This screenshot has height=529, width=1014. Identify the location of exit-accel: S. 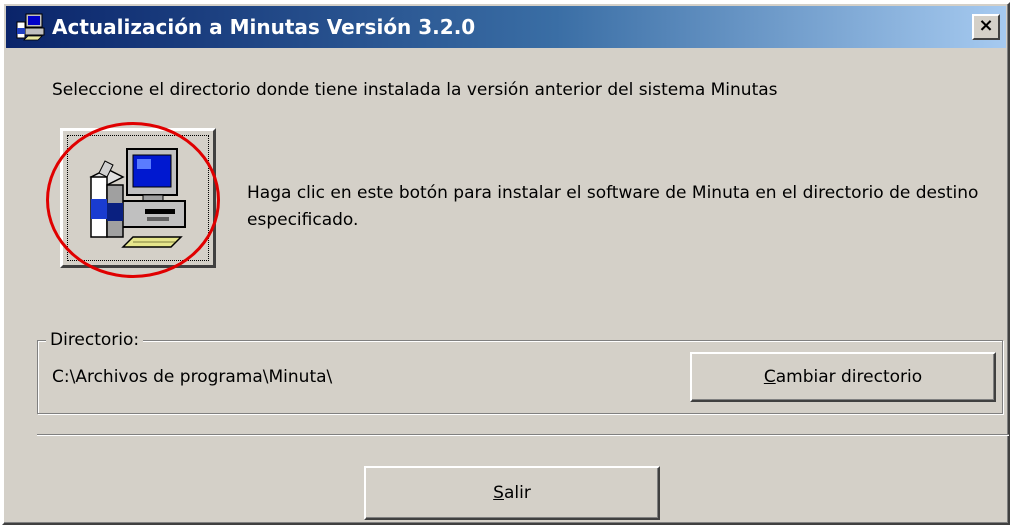
(498, 493).